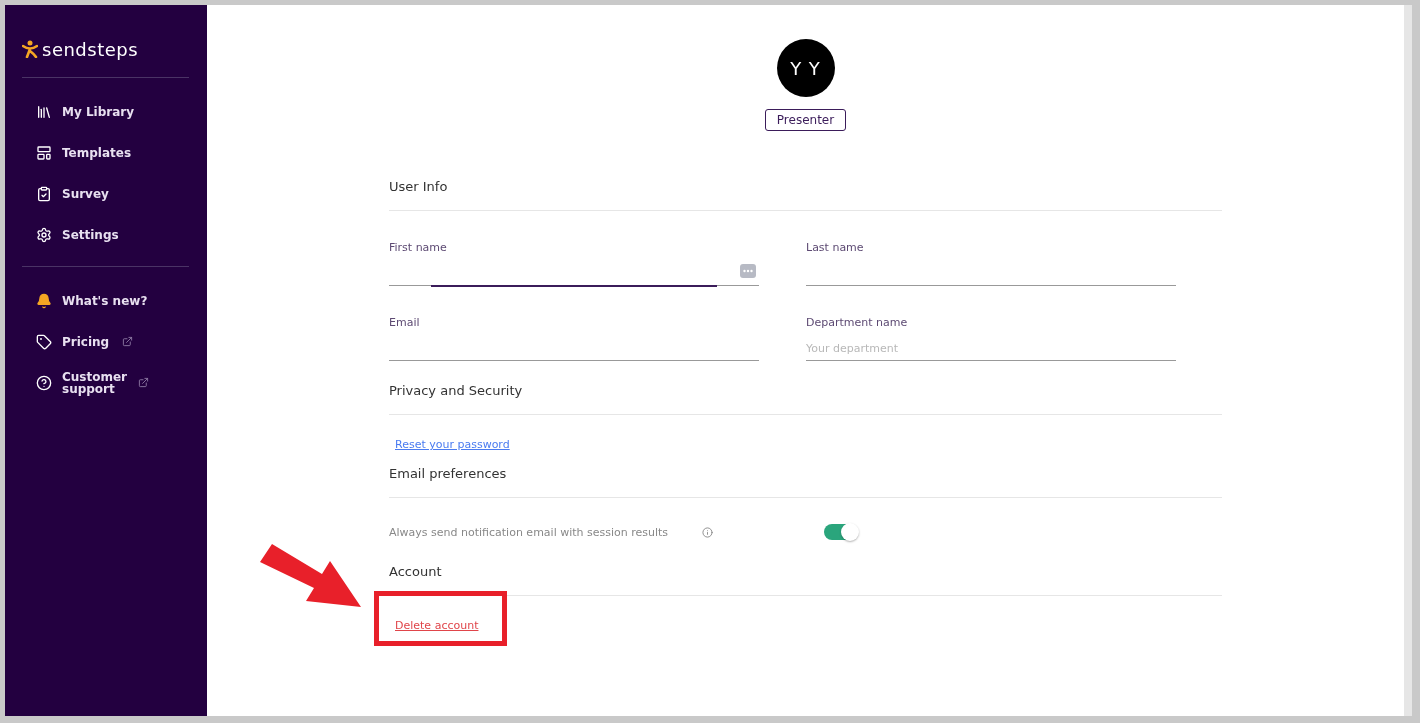 The width and height of the screenshot is (1420, 723). Describe the element at coordinates (805, 195) in the screenshot. I see `section-title: User Info` at that location.